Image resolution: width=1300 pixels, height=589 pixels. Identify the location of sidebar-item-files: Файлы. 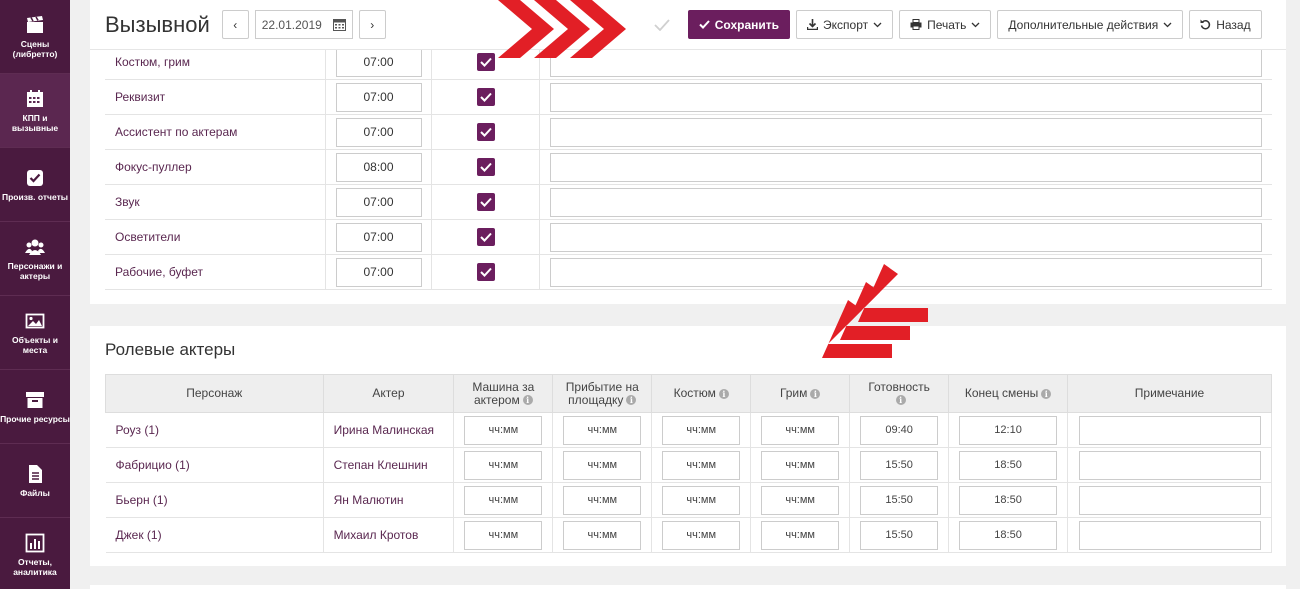
(35, 481).